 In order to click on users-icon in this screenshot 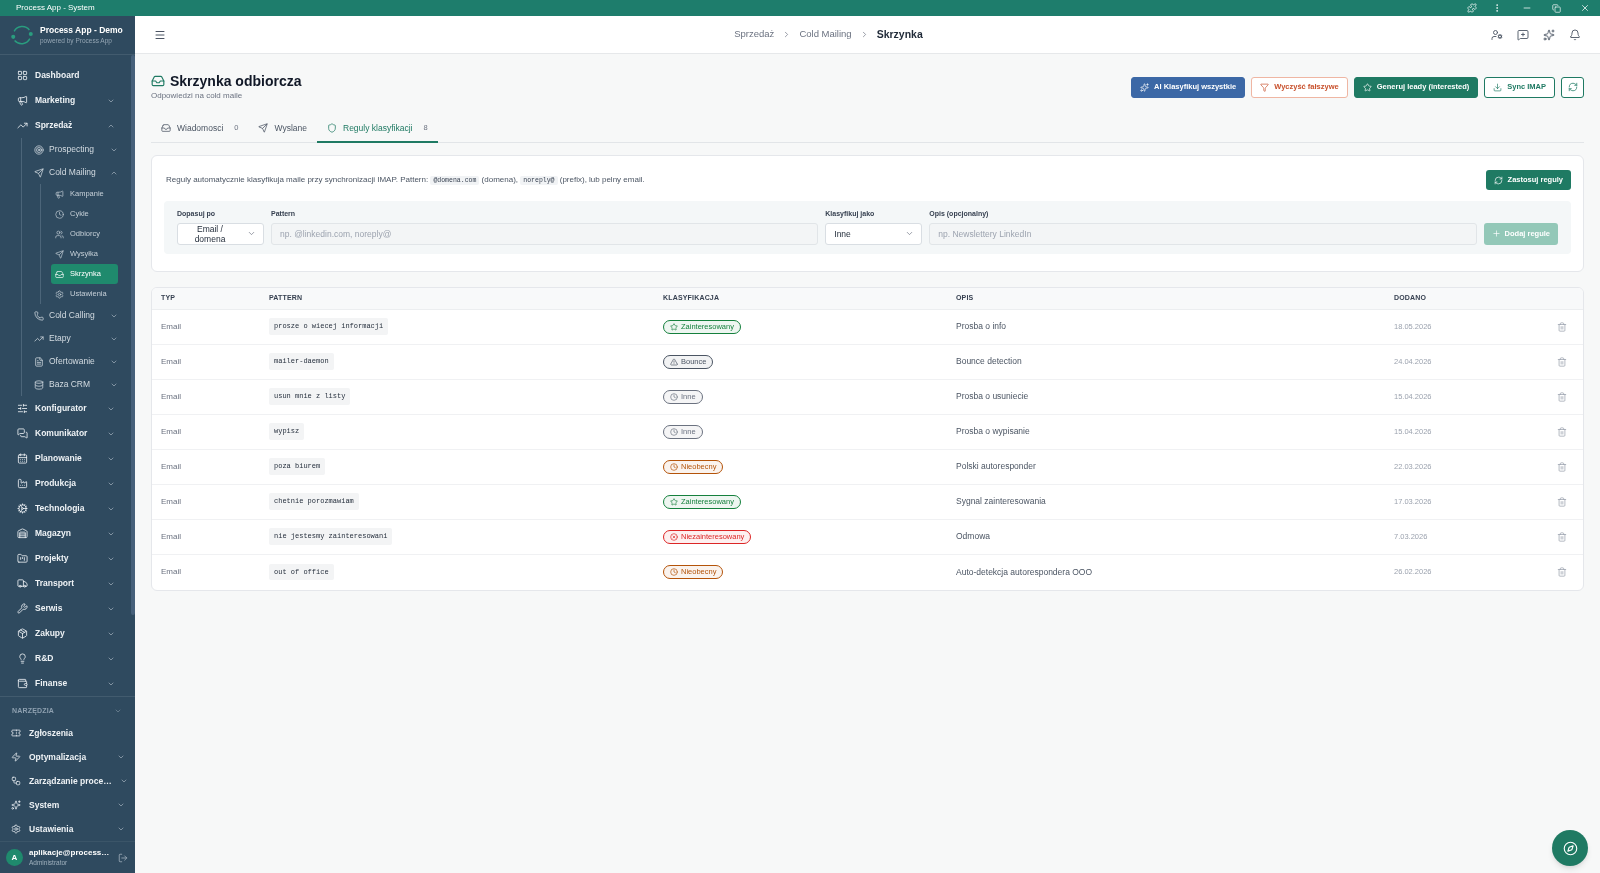, I will do `click(59, 234)`.